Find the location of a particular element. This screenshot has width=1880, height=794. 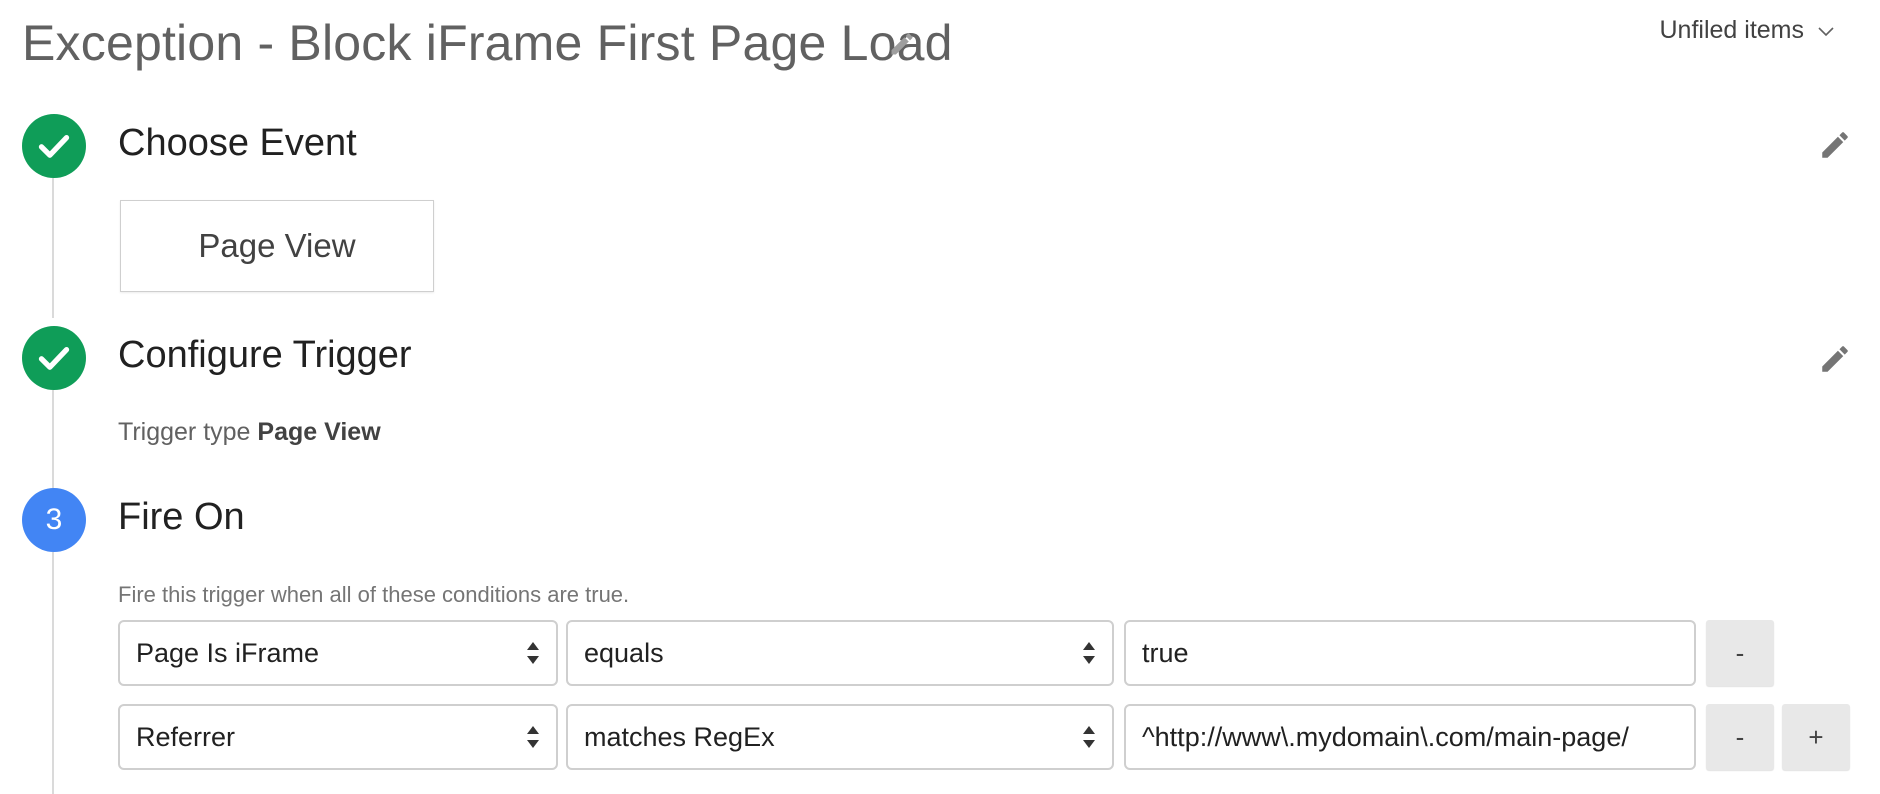

condition-variable-select: Page Is iFrame is located at coordinates (338, 653).